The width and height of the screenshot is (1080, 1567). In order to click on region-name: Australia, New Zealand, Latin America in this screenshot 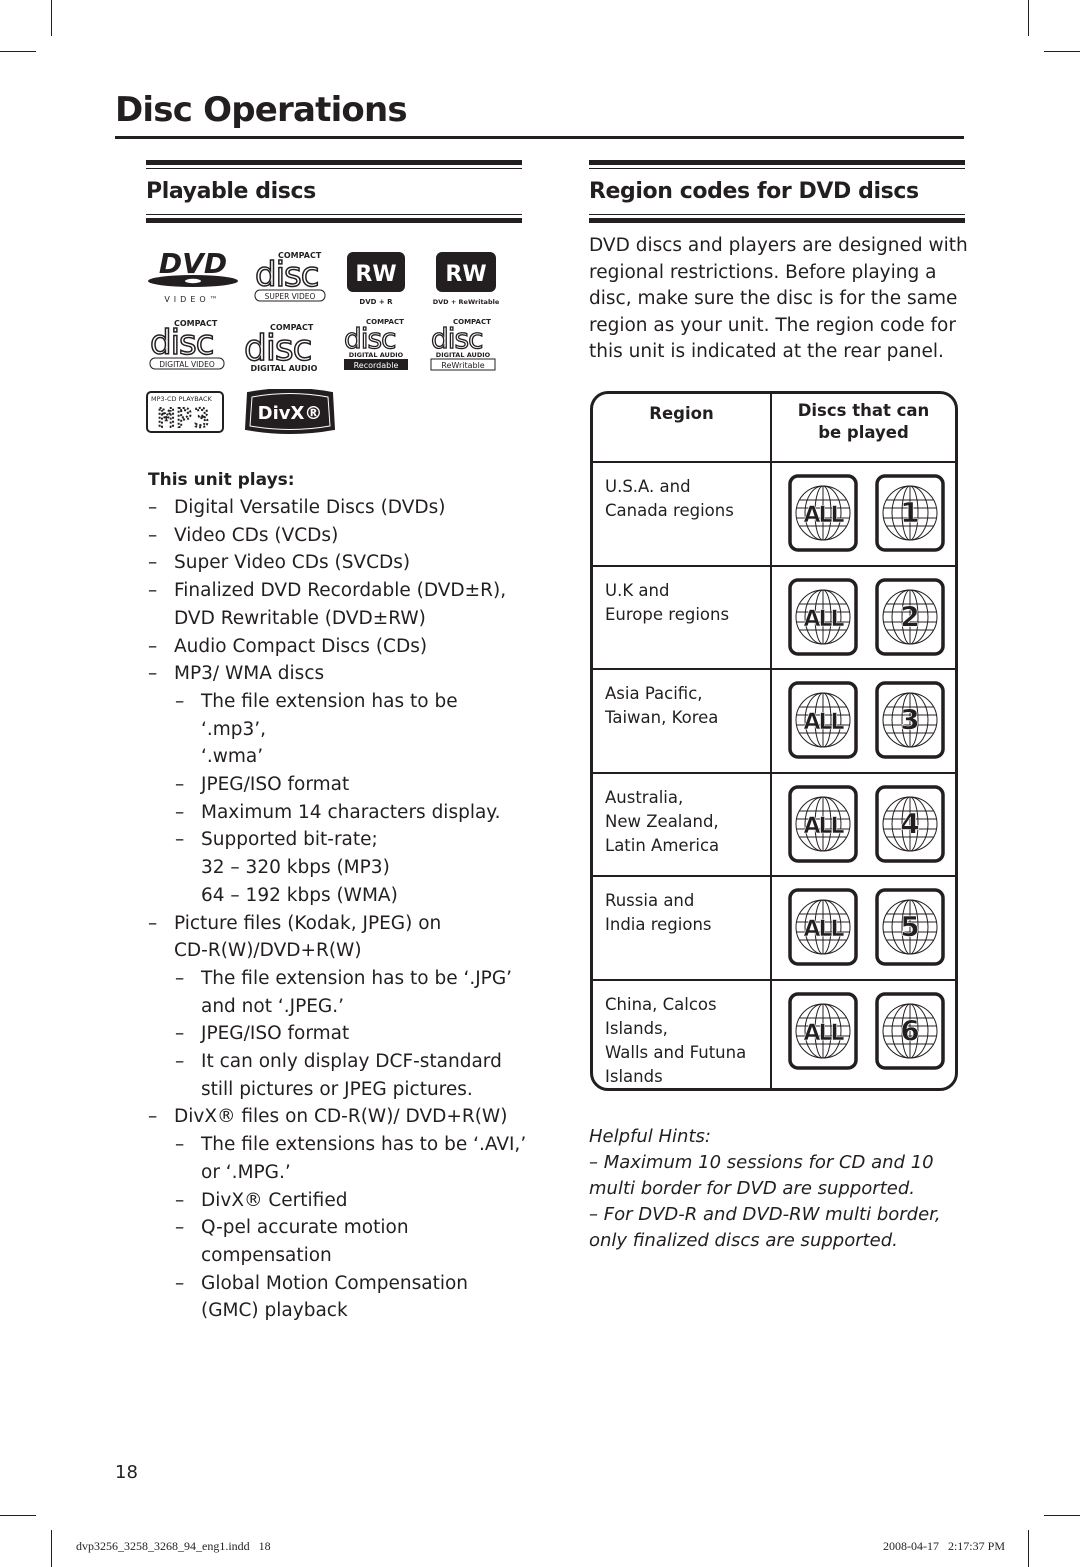, I will do `click(685, 822)`.